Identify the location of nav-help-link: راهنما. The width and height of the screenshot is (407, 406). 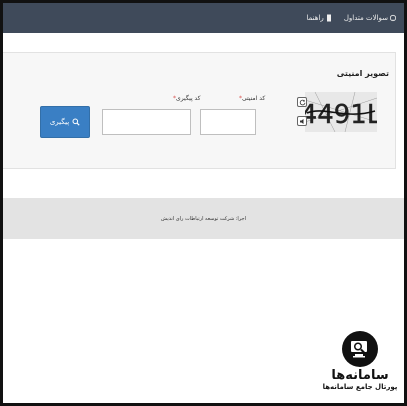
(319, 18).